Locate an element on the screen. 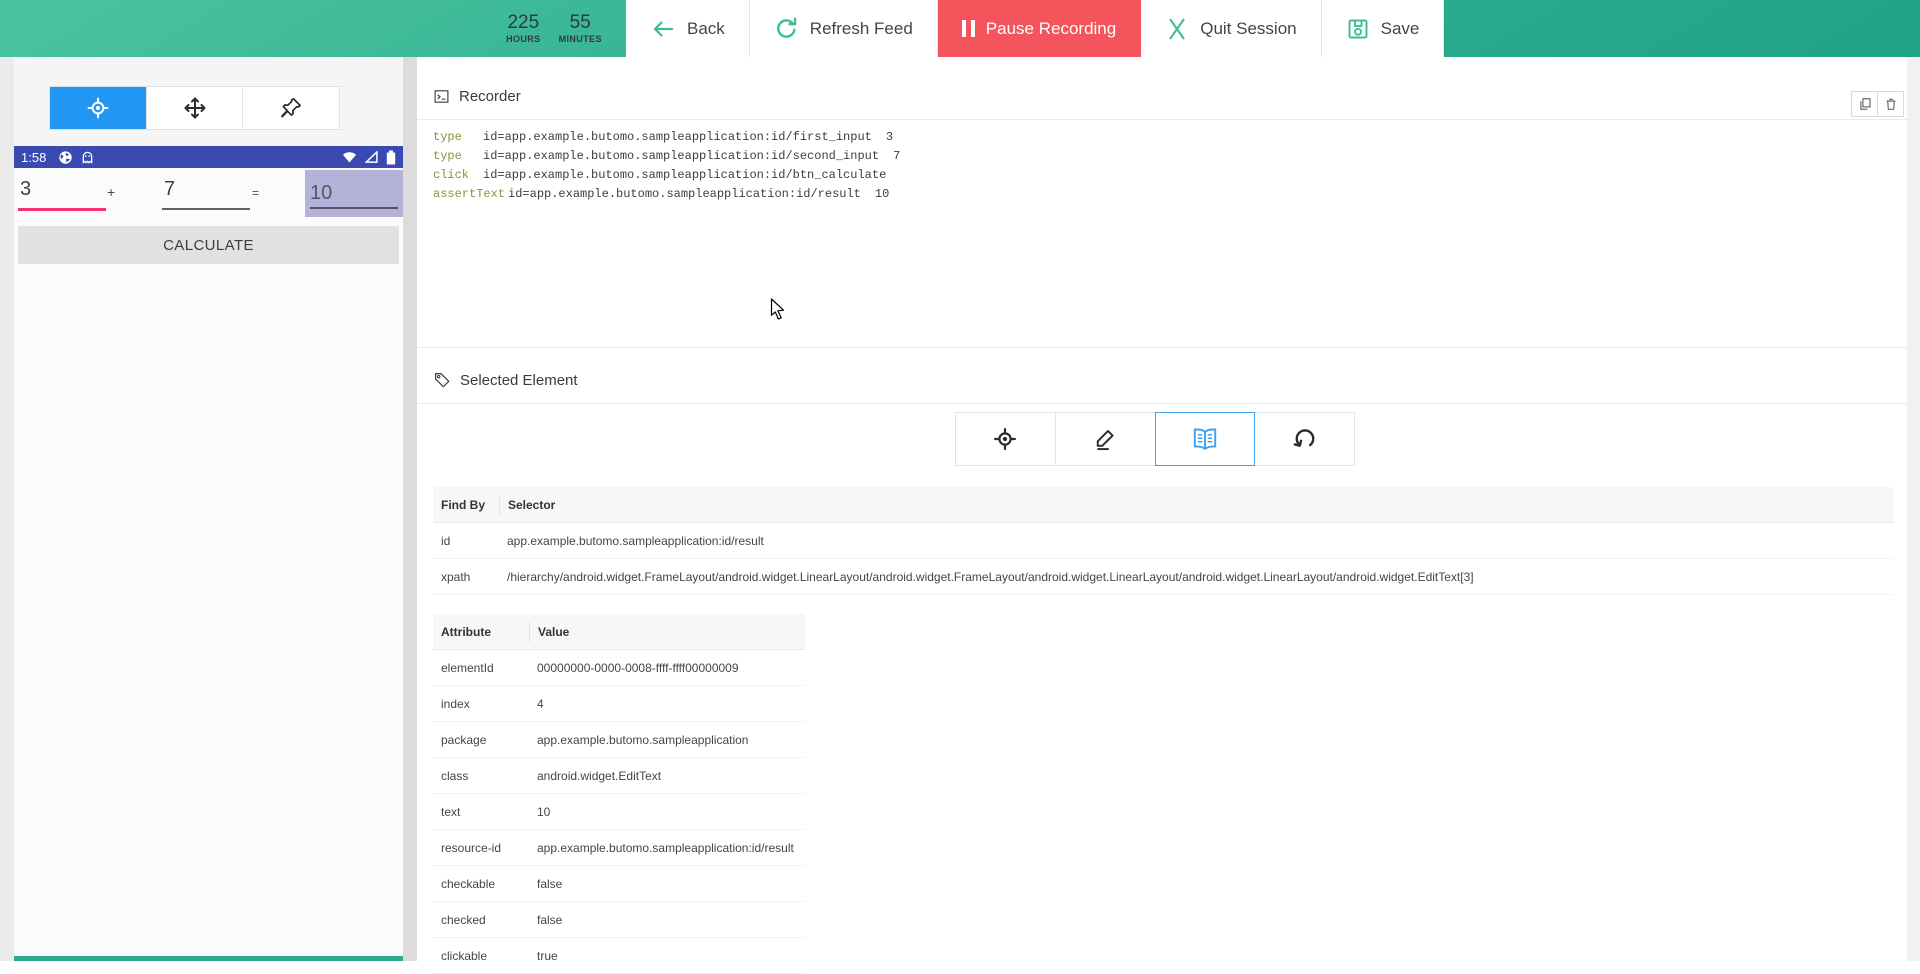 The width and height of the screenshot is (1920, 974). result-underline is located at coordinates (354, 208).